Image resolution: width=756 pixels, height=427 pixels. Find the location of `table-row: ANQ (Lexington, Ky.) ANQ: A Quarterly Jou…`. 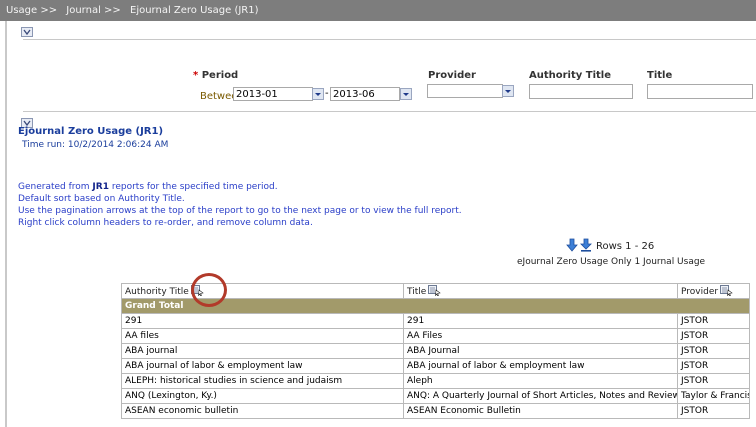

table-row: ANQ (Lexington, Ky.) ANQ: A Quarterly Jou… is located at coordinates (435, 396).